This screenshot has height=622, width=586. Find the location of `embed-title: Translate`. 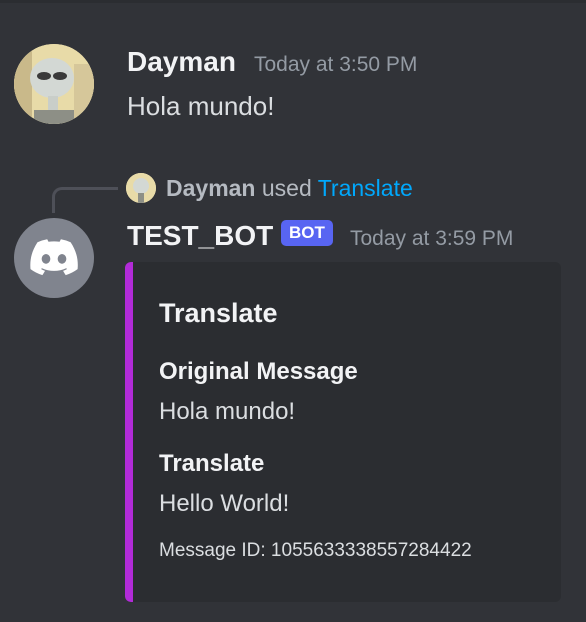

embed-title: Translate is located at coordinates (218, 313).